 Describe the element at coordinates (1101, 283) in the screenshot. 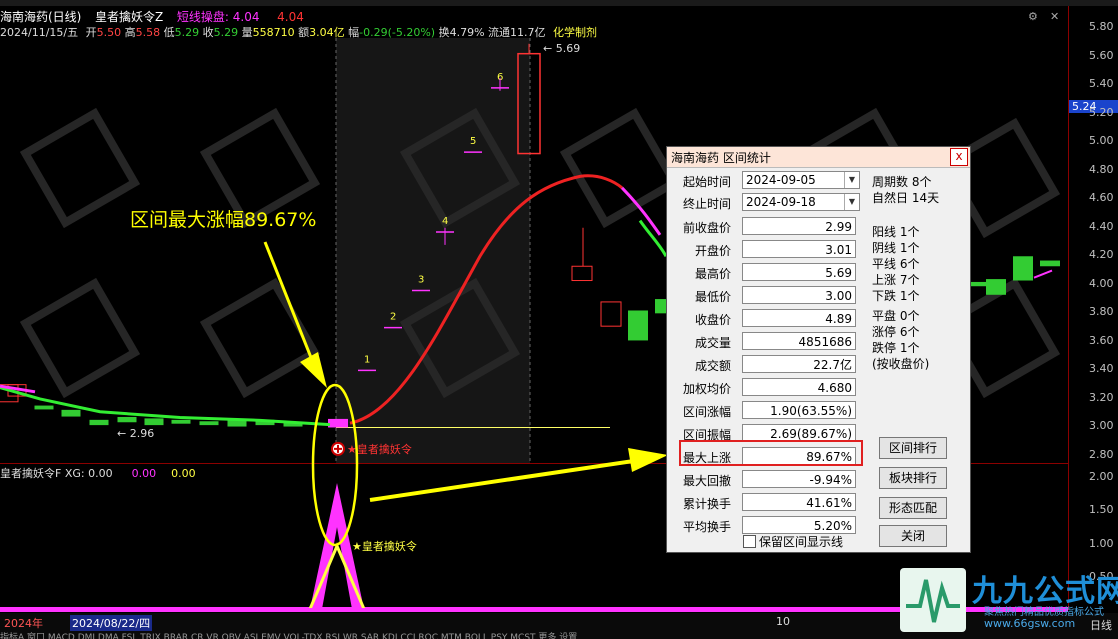

I see `price-tick-label: 4.00` at that location.